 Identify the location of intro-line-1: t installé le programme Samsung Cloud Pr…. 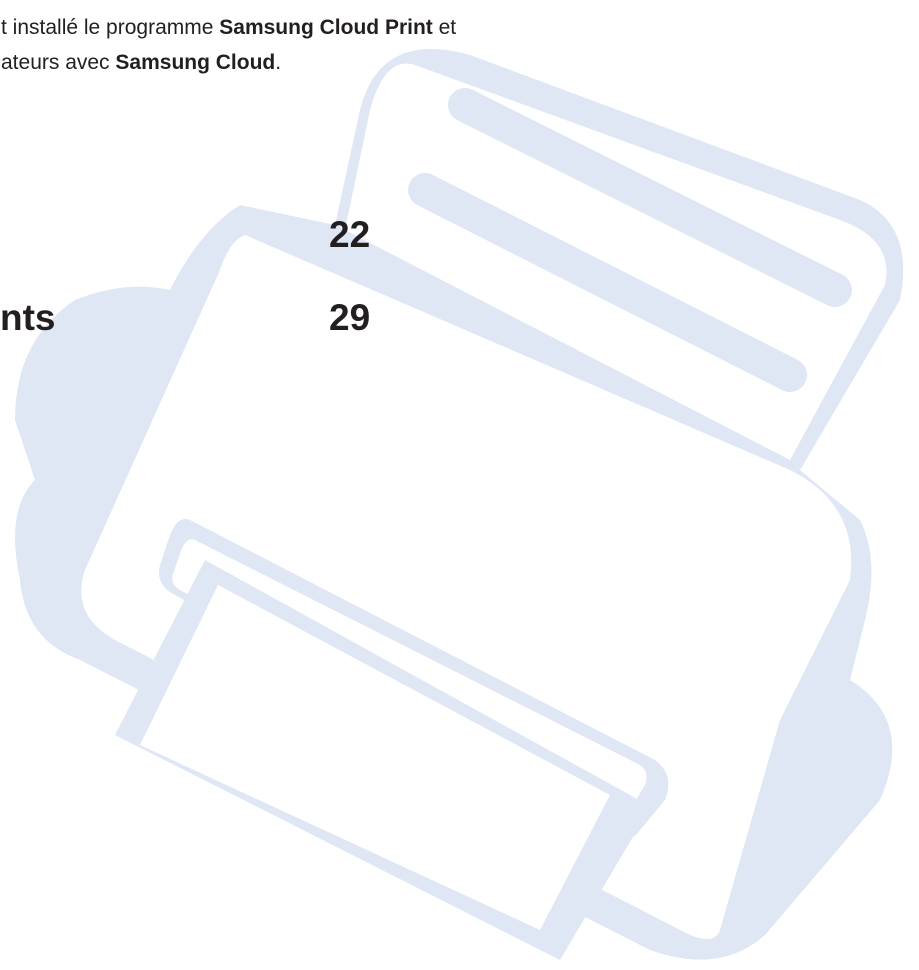
(228, 28).